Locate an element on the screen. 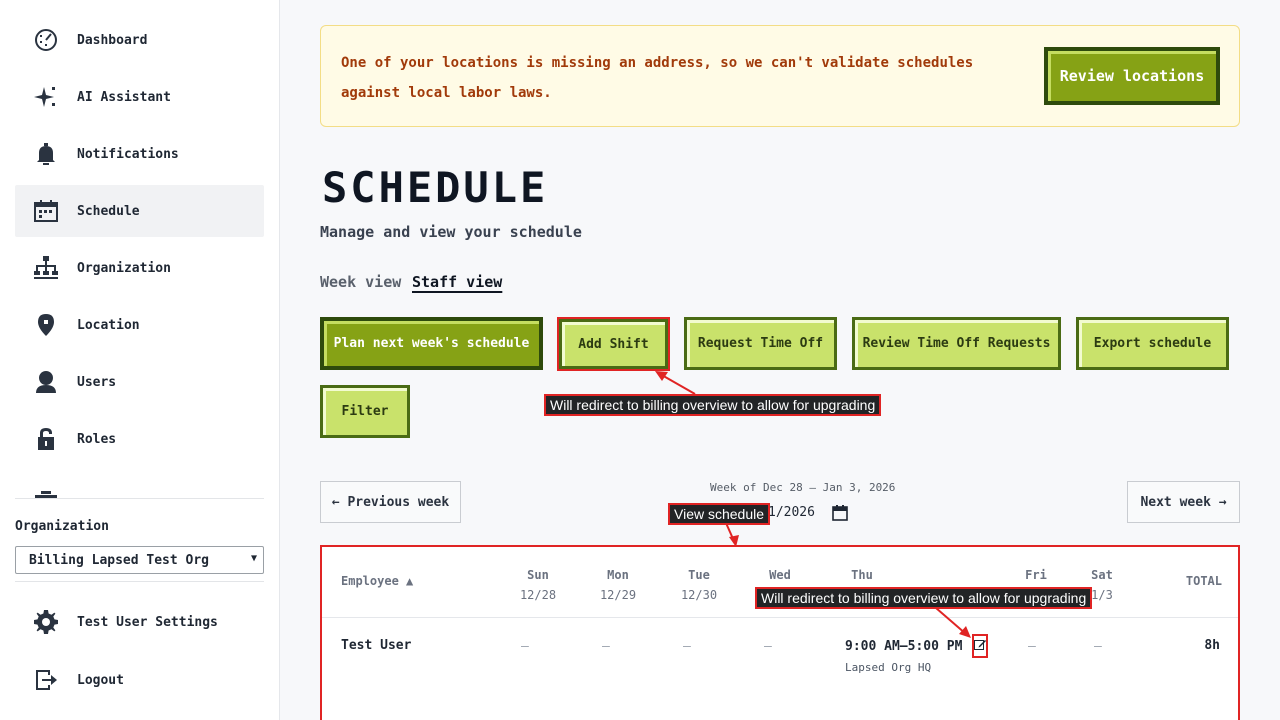 Image resolution: width=1280 pixels, height=720 pixels. total-column-header: TOTAL is located at coordinates (1203, 581).